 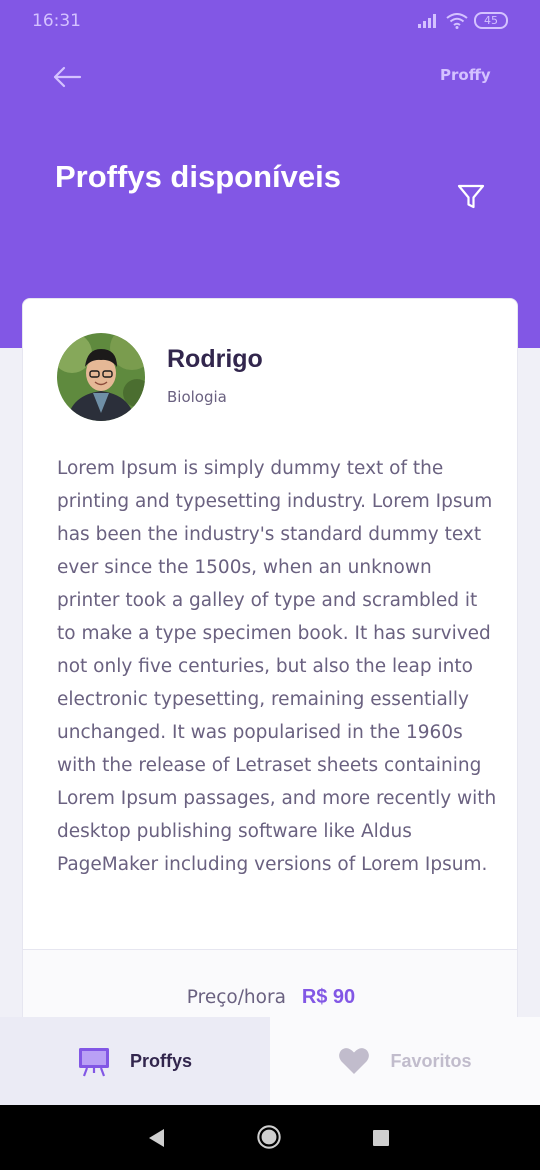 I want to click on nav-recents-icon, so click(x=381, y=1138).